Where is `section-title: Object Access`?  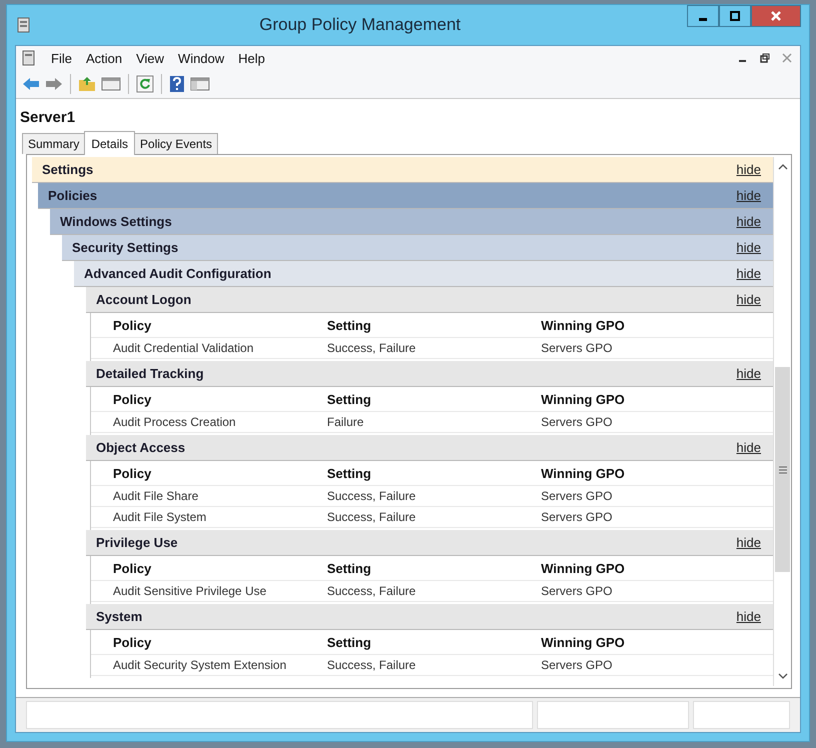
section-title: Object Access is located at coordinates (141, 447).